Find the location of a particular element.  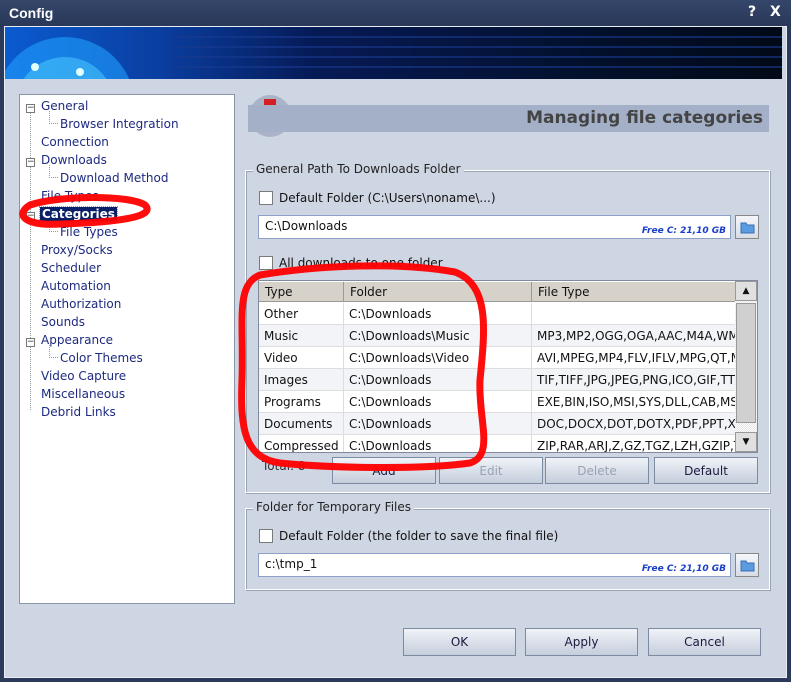

temp-path-input: c:\tmp_1 Free C: 21,10 GB is located at coordinates (494, 565).